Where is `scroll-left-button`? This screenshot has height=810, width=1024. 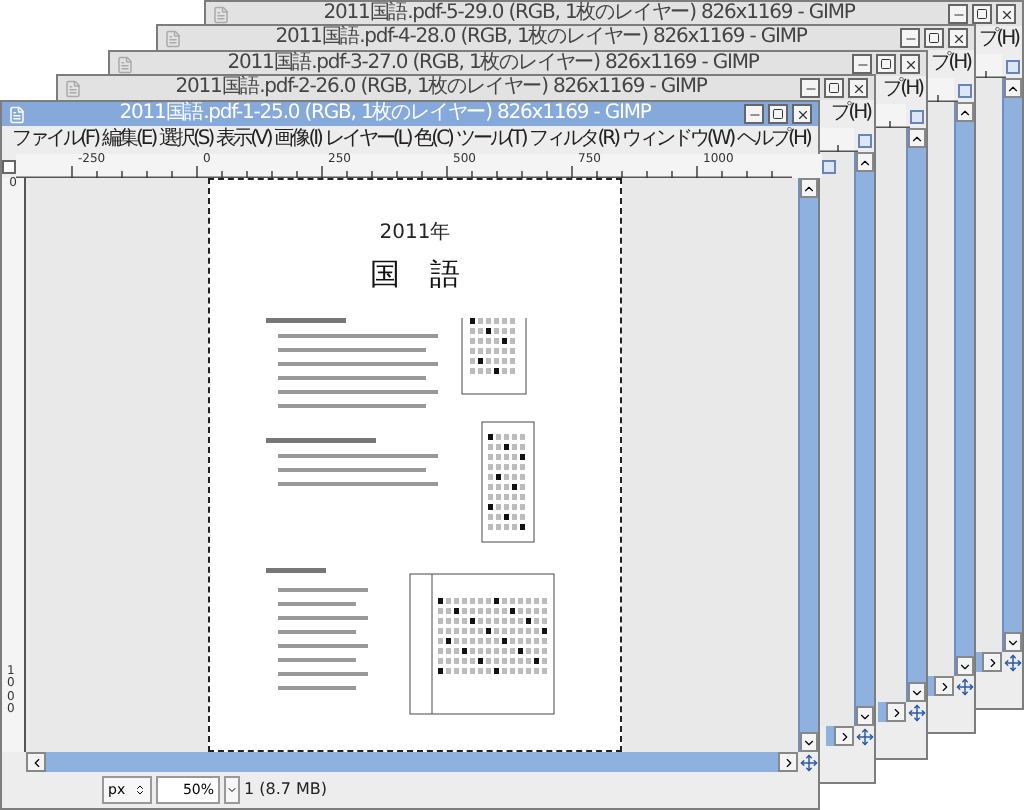 scroll-left-button is located at coordinates (36, 762).